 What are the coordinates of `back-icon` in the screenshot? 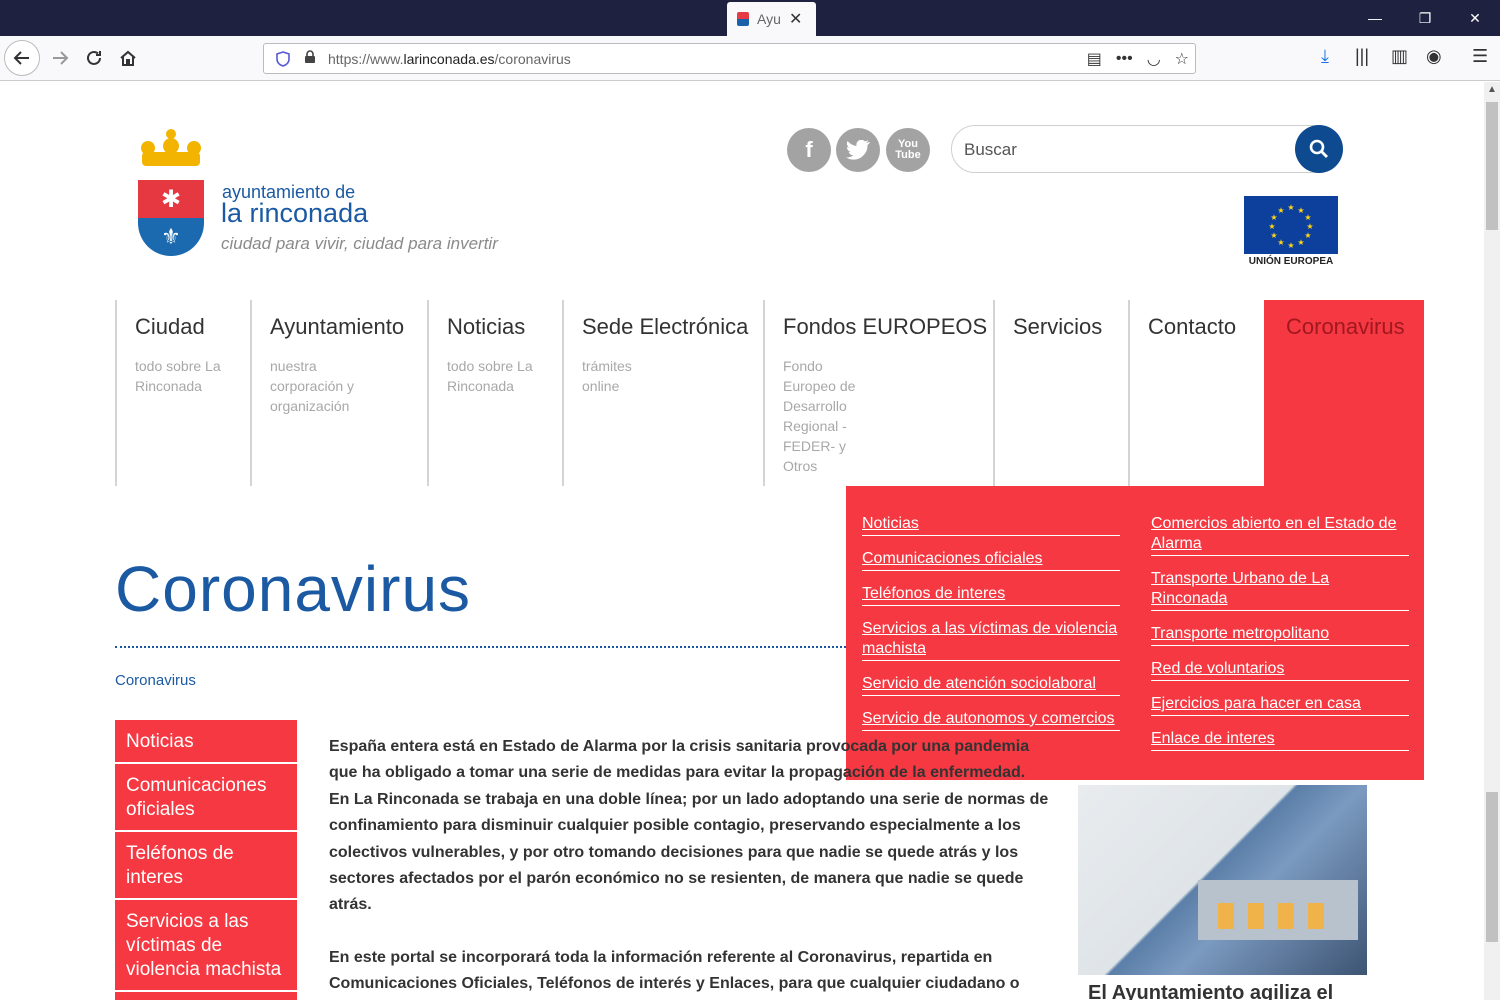 It's located at (22, 58).